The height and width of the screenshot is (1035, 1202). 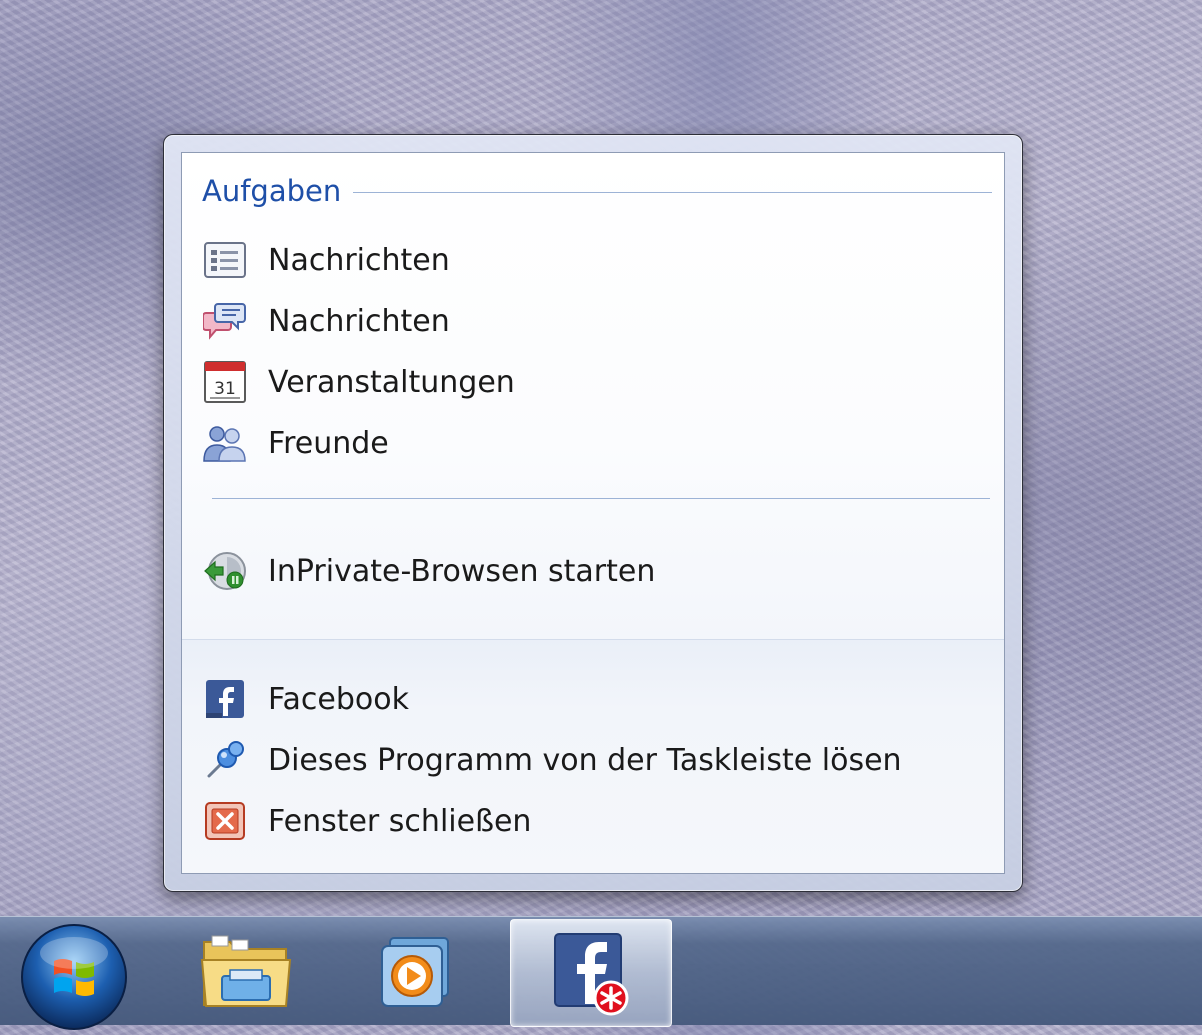 What do you see at coordinates (359, 321) in the screenshot?
I see `task-messages-label: Nachrichten` at bounding box center [359, 321].